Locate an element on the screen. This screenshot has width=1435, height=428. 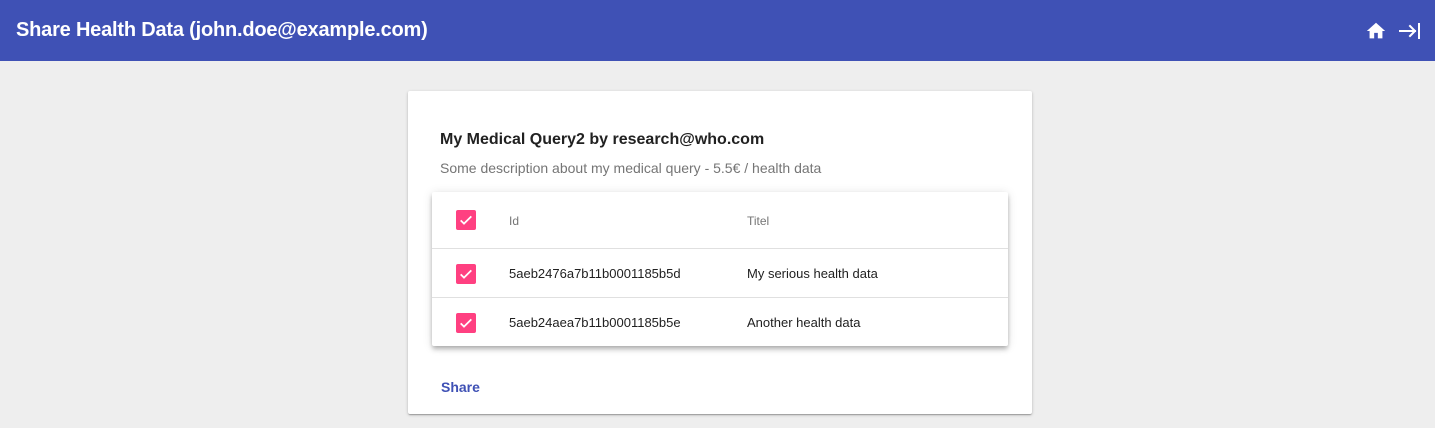
query-title: My Medical Query2 by research@who.com is located at coordinates (602, 139).